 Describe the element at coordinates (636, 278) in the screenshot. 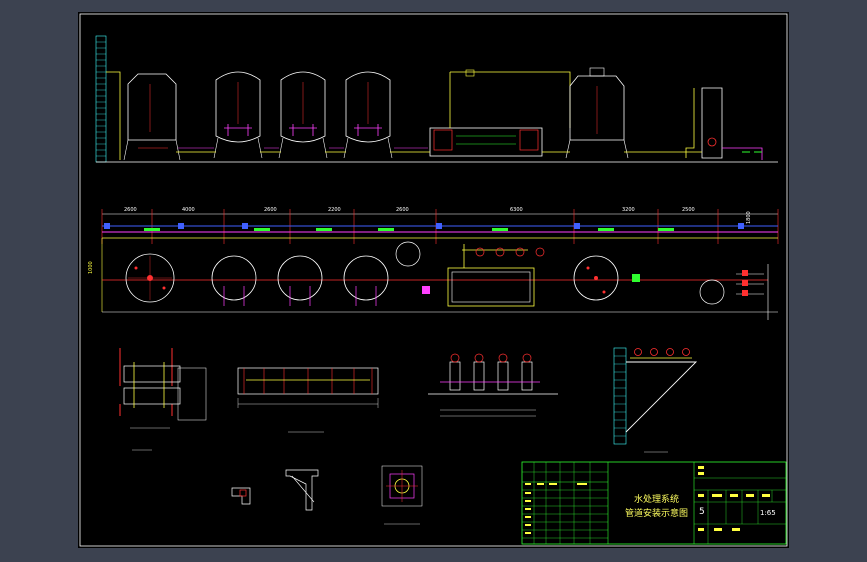

I see `pump-plan` at that location.